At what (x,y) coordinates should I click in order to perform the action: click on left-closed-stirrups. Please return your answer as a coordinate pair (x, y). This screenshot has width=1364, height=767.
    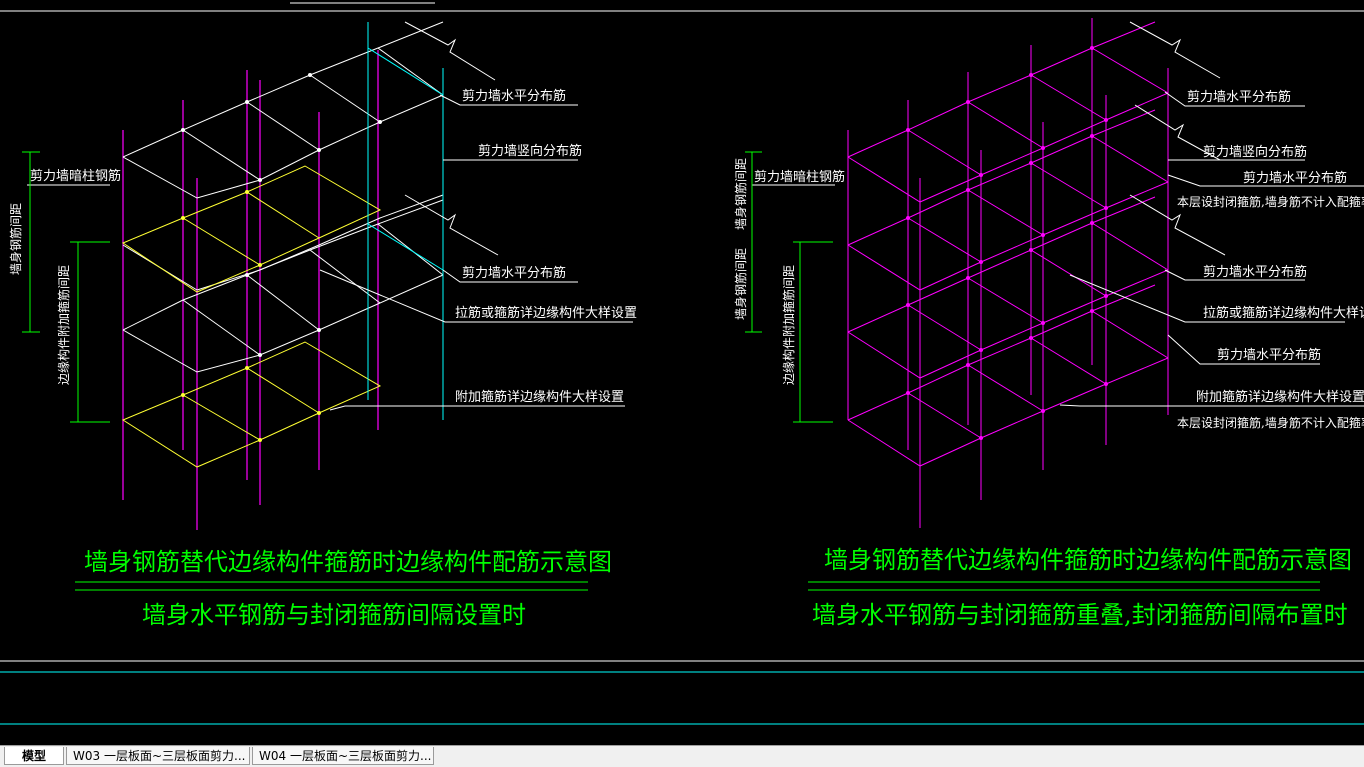
    Looking at the image, I should click on (251, 316).